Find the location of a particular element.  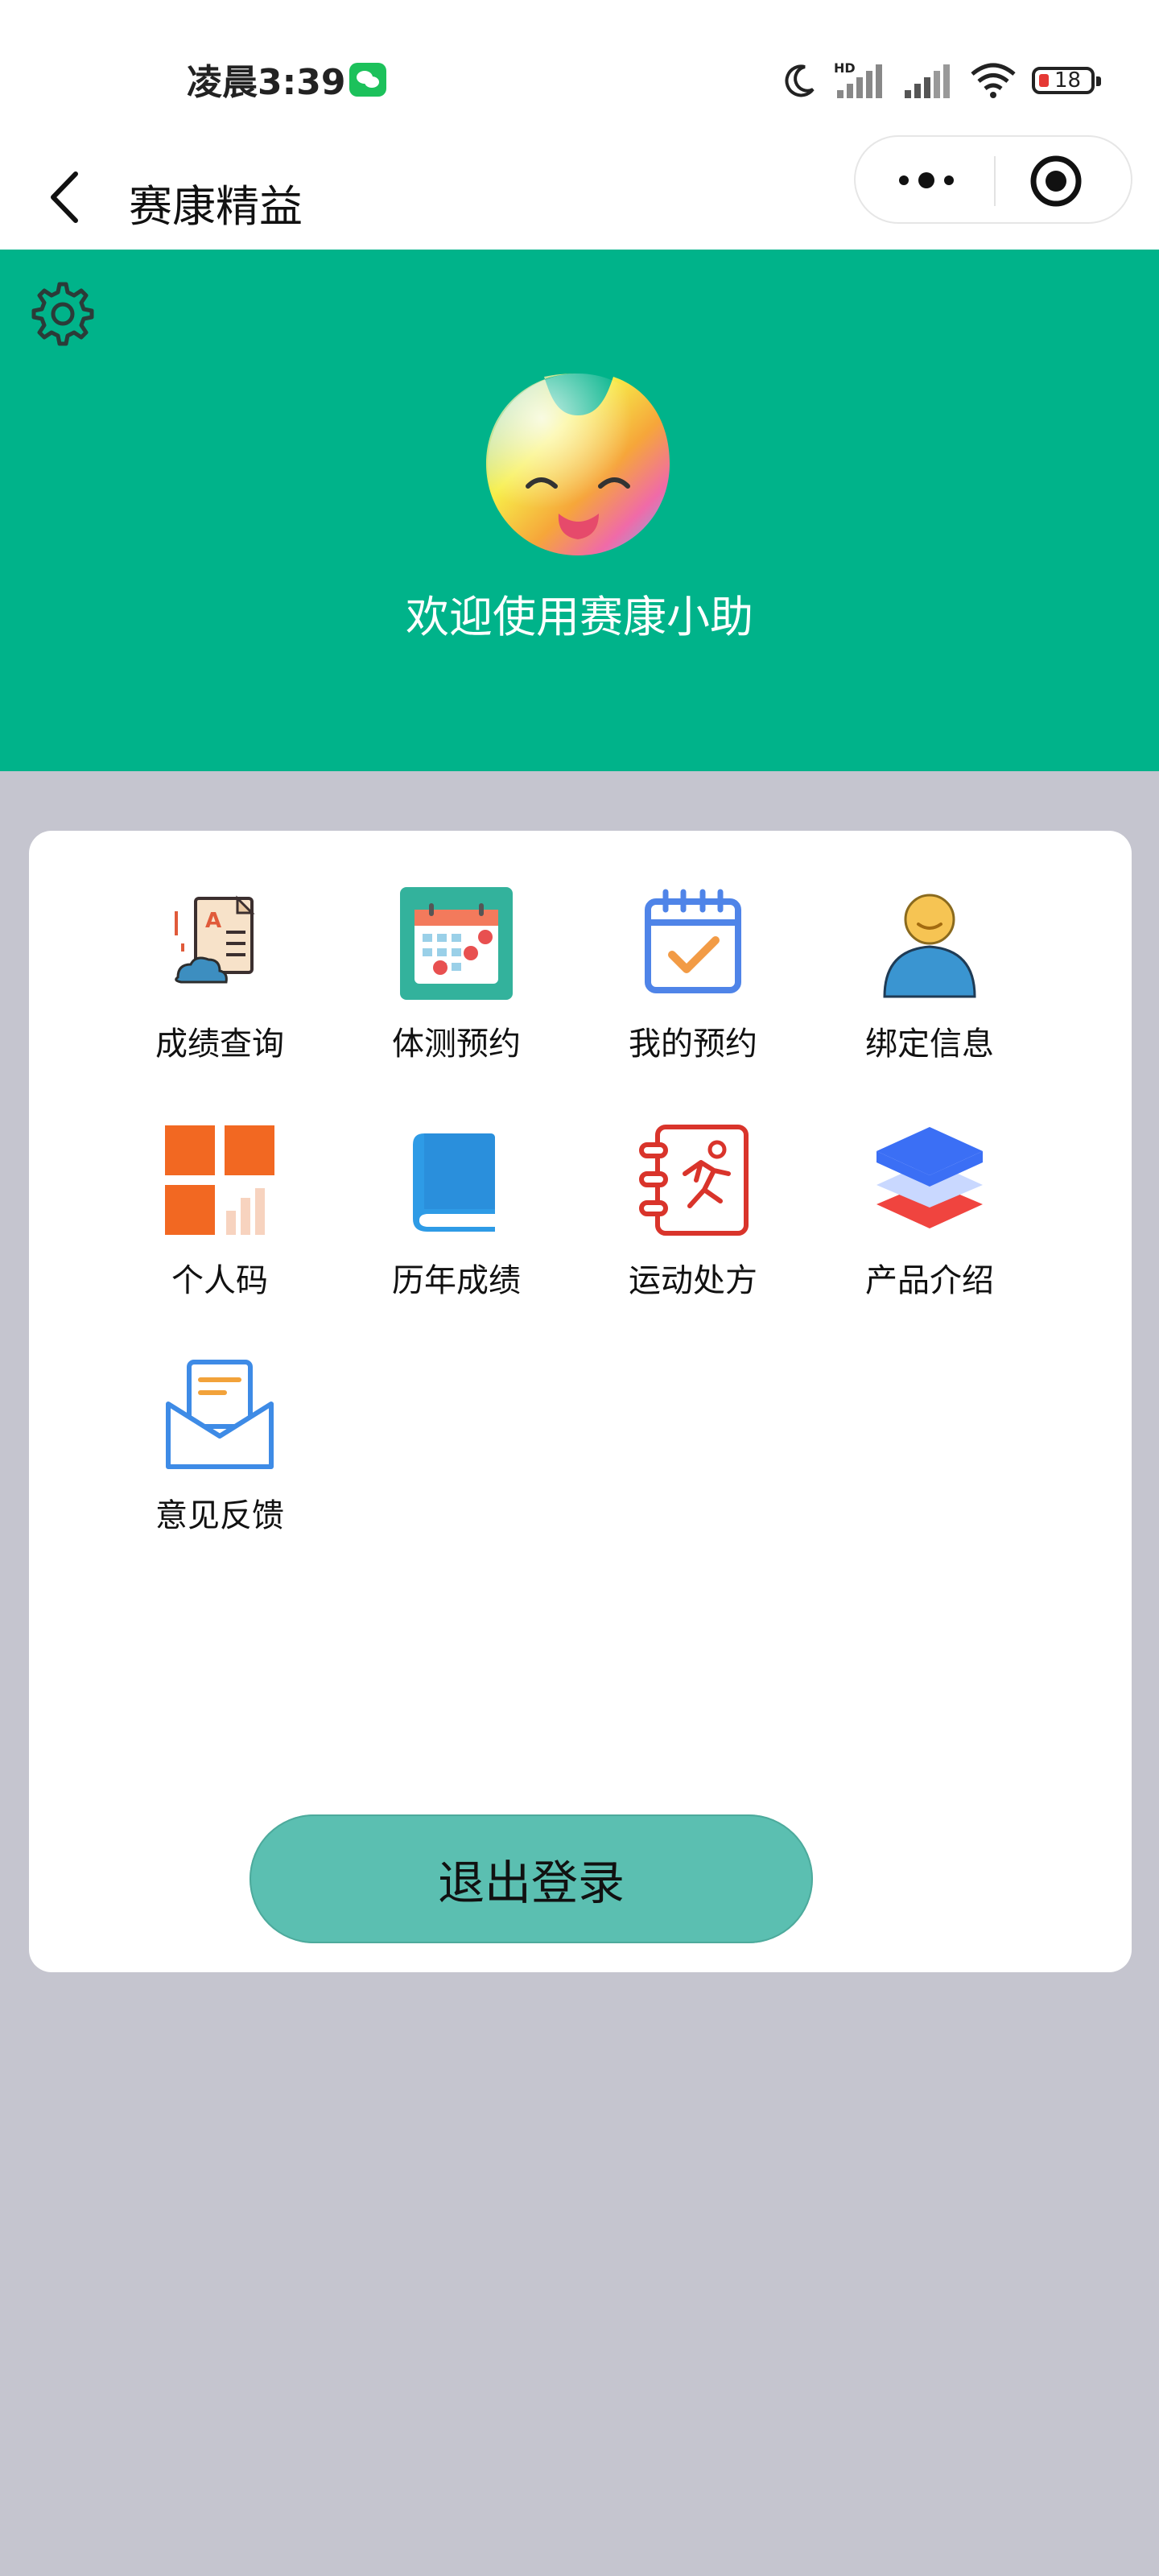

menu-item-feedback: 意见反馈 is located at coordinates (220, 1455).